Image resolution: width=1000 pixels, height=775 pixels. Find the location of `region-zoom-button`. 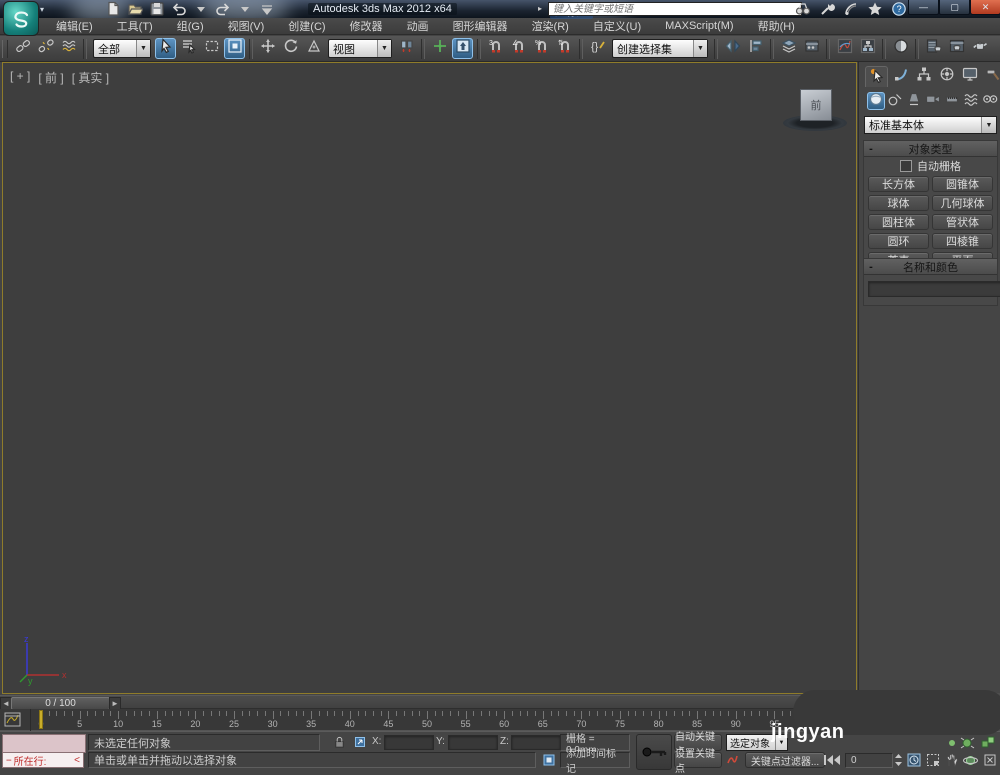

region-zoom-button is located at coordinates (932, 760).